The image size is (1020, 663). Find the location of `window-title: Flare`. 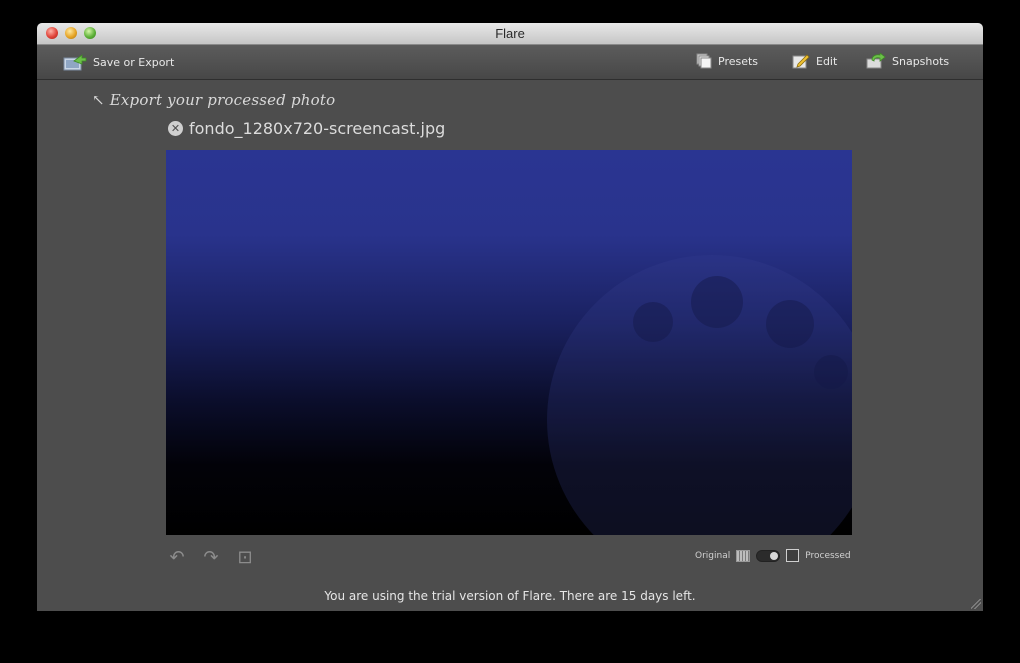

window-title: Flare is located at coordinates (510, 33).